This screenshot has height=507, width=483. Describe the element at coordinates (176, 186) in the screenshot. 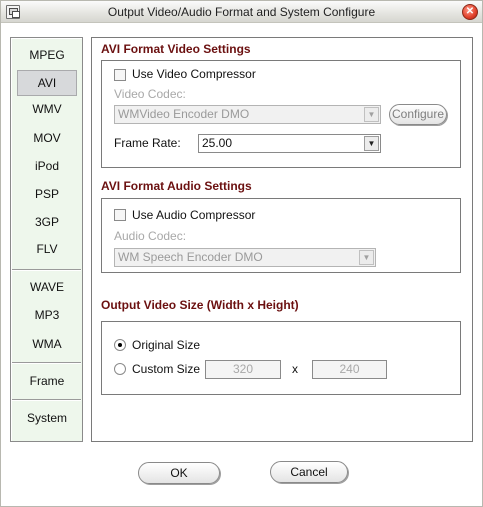

I see `audio-settings-title: AVI Format Audio Settings` at that location.